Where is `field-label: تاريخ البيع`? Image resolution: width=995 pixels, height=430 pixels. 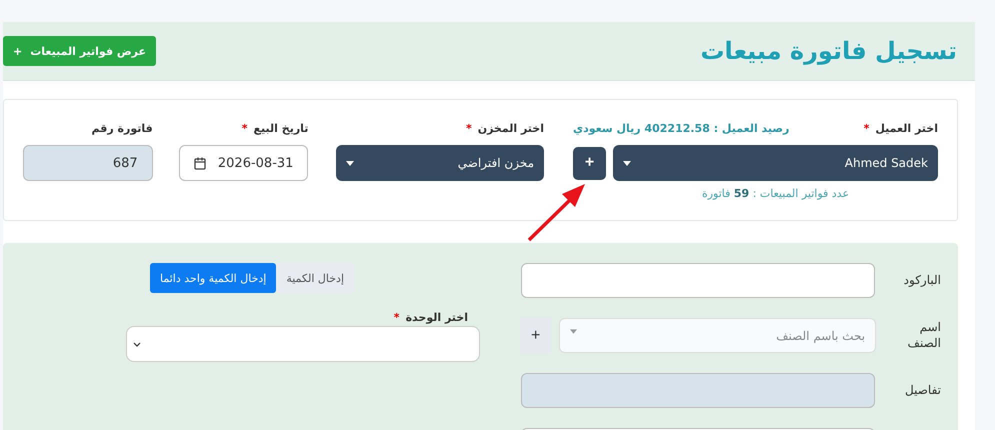 field-label: تاريخ البيع is located at coordinates (281, 128).